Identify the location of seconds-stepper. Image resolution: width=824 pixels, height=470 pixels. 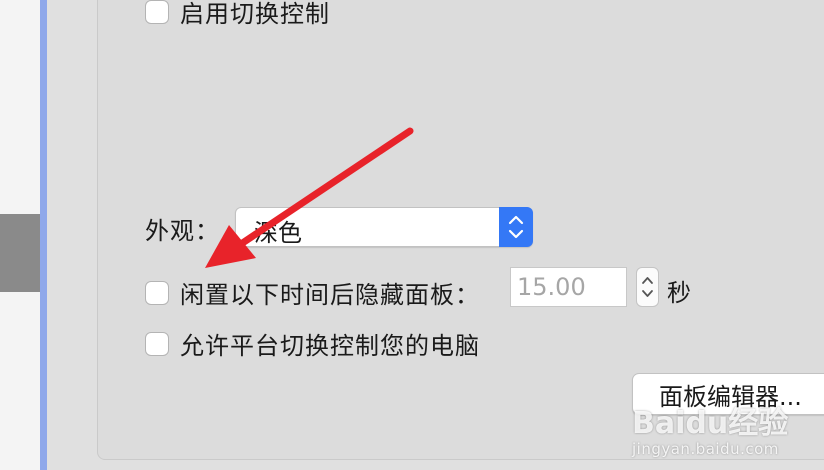
(647, 287).